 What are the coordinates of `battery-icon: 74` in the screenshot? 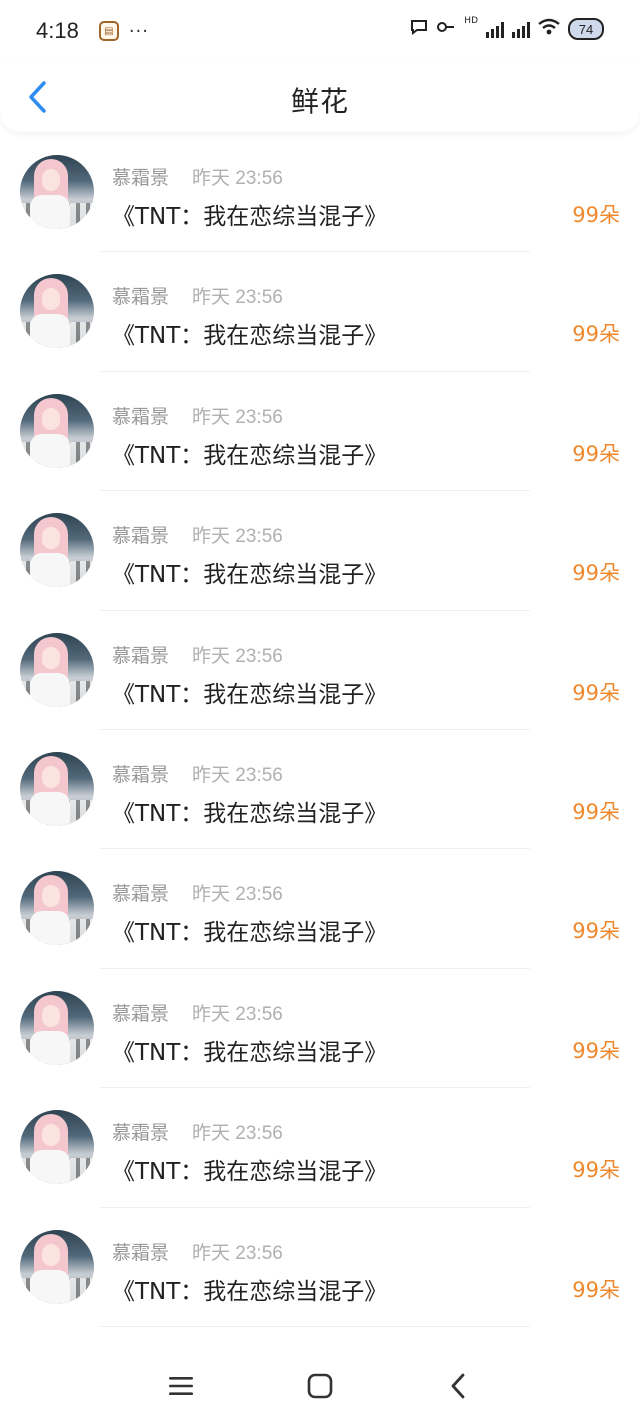 It's located at (586, 29).